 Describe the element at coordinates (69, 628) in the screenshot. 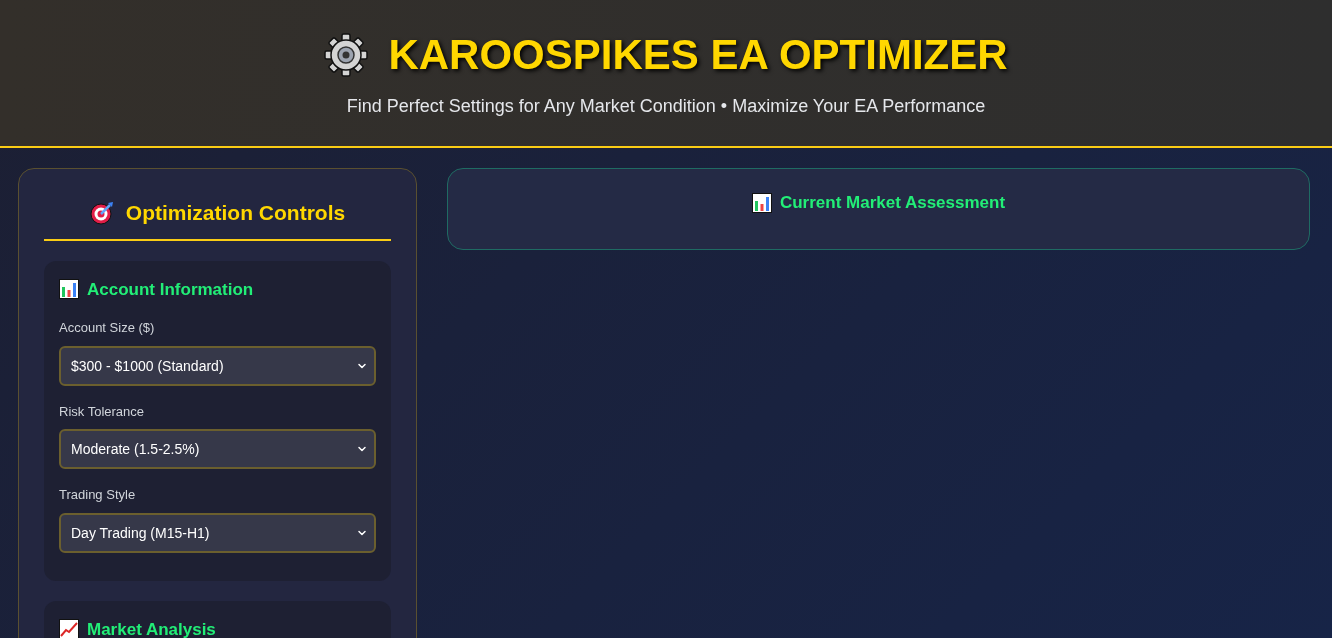

I see `line-chart-icon` at that location.